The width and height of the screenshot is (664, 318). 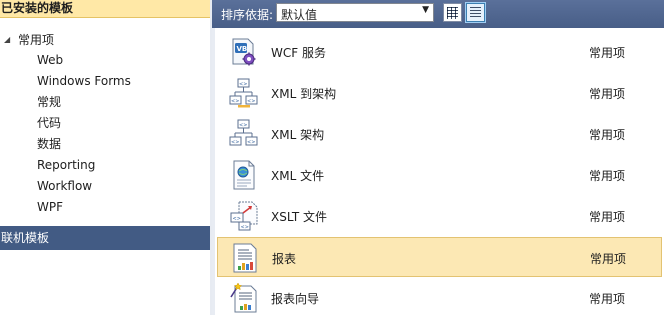 I want to click on report-icon, so click(x=245, y=258).